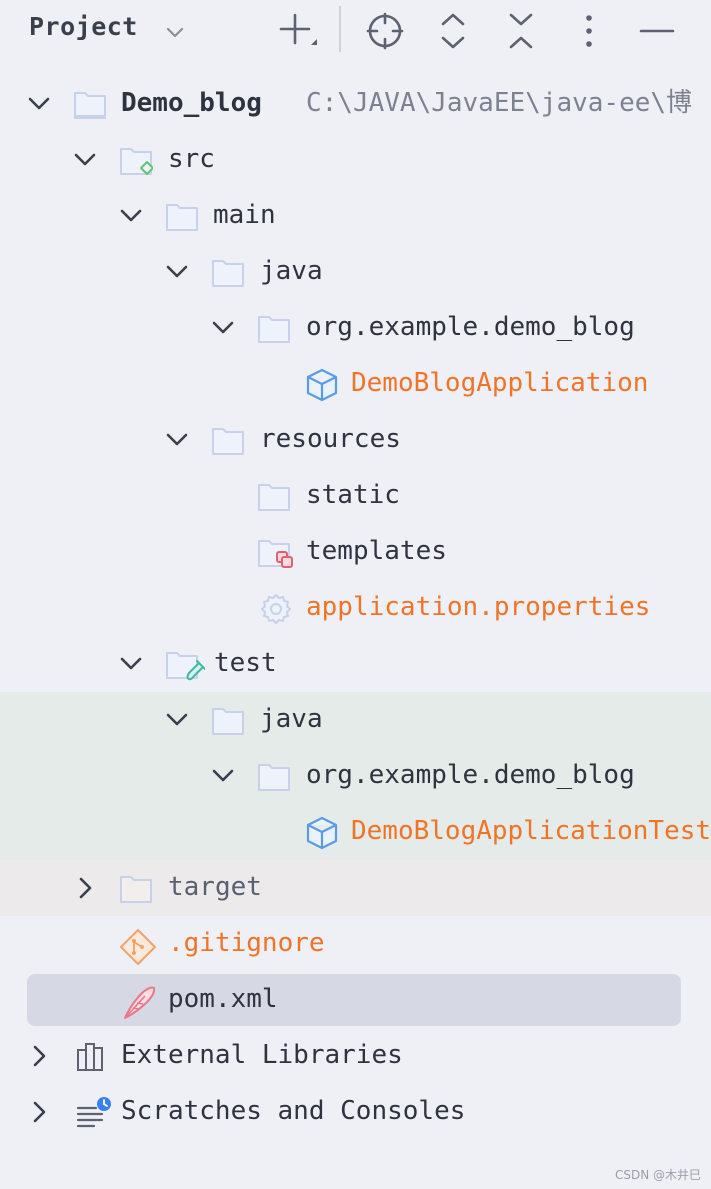 The width and height of the screenshot is (711, 1189). I want to click on tree-item-label: application.properties, so click(478, 607).